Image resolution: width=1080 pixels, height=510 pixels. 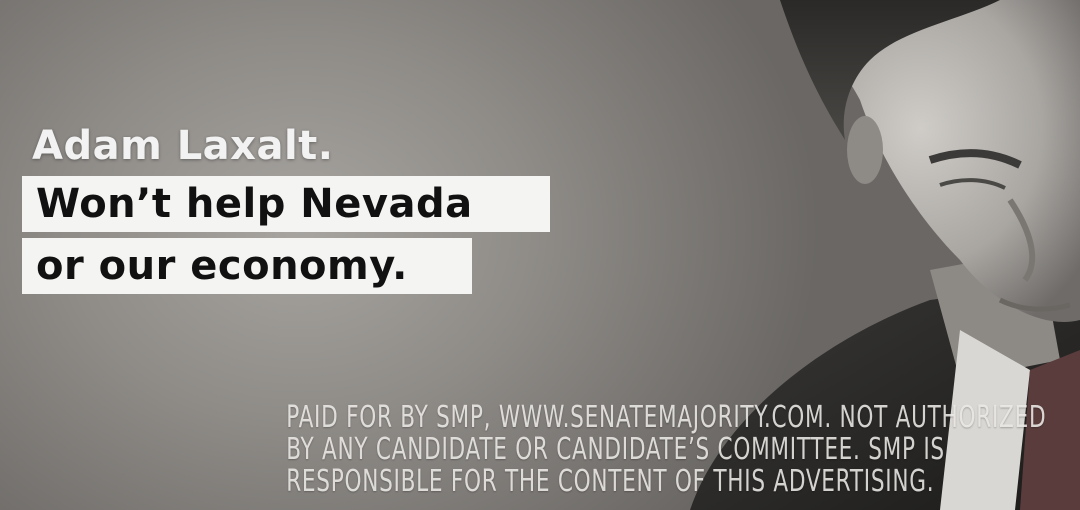 I want to click on candidate-name: Adam Laxalt., so click(x=183, y=146).